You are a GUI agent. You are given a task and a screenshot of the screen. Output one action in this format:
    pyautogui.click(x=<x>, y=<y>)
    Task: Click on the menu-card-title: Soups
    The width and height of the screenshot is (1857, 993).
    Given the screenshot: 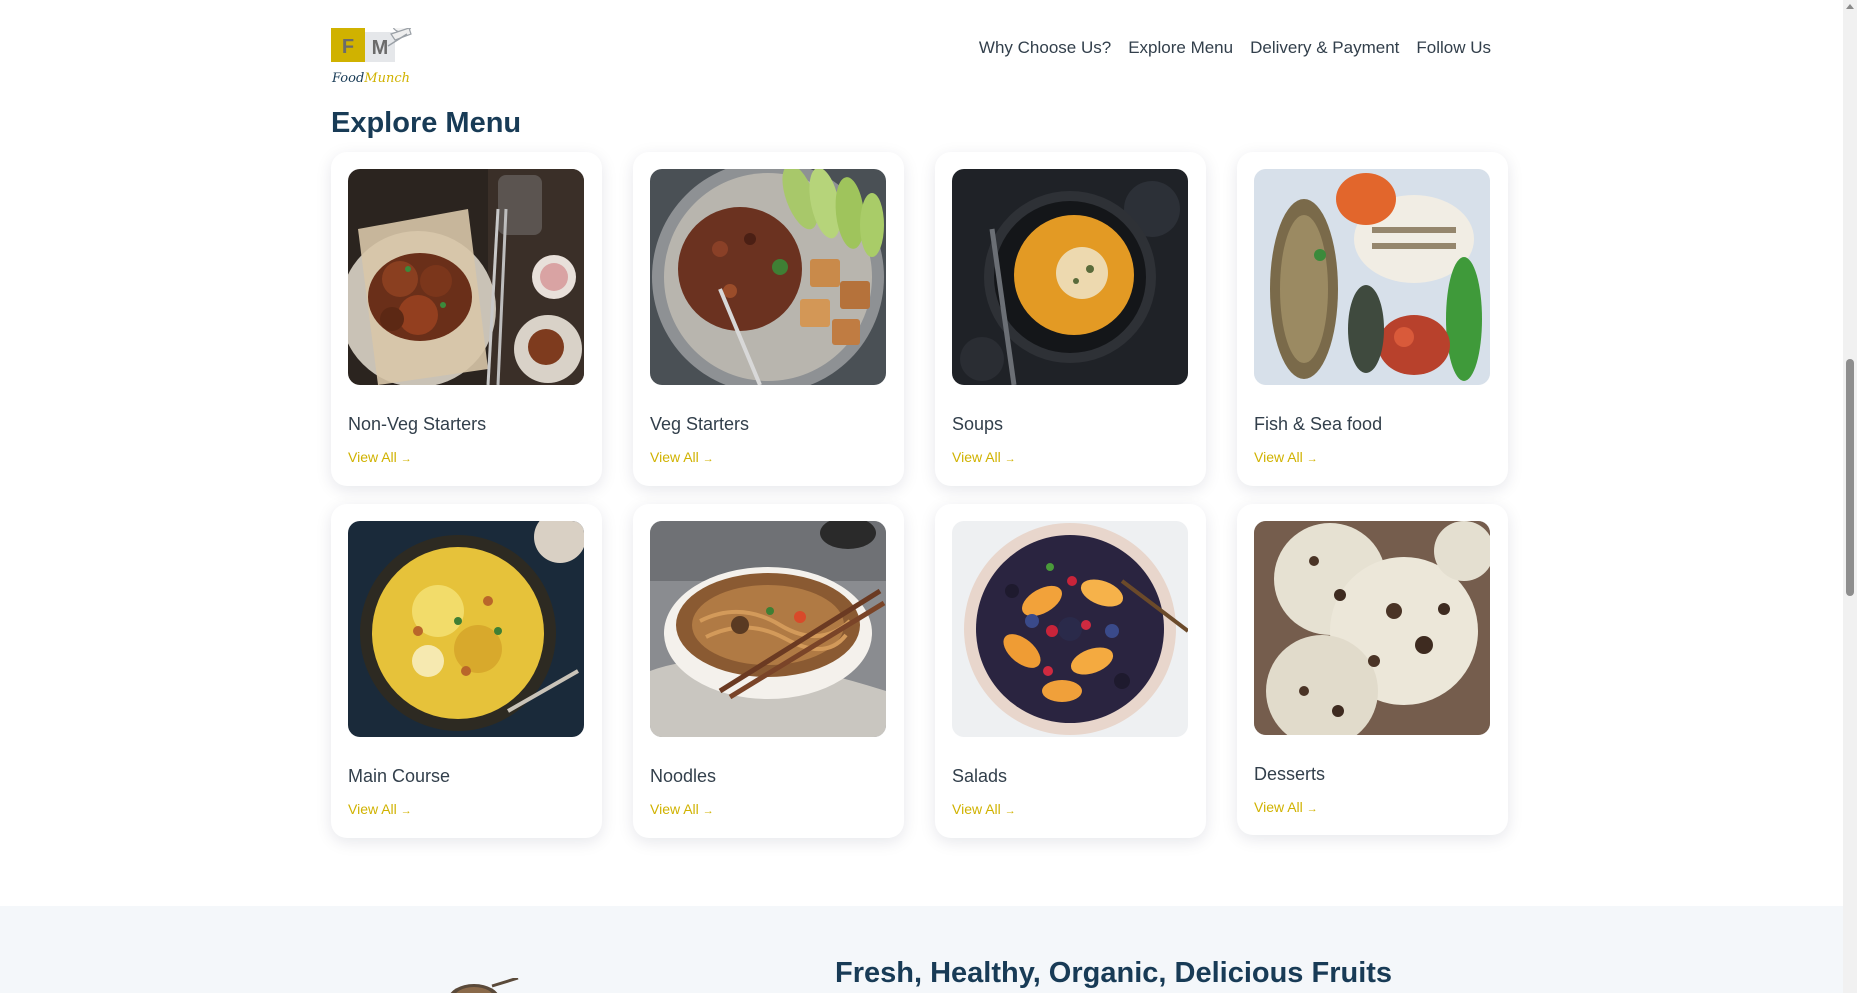 What is the action you would take?
    pyautogui.click(x=978, y=424)
    